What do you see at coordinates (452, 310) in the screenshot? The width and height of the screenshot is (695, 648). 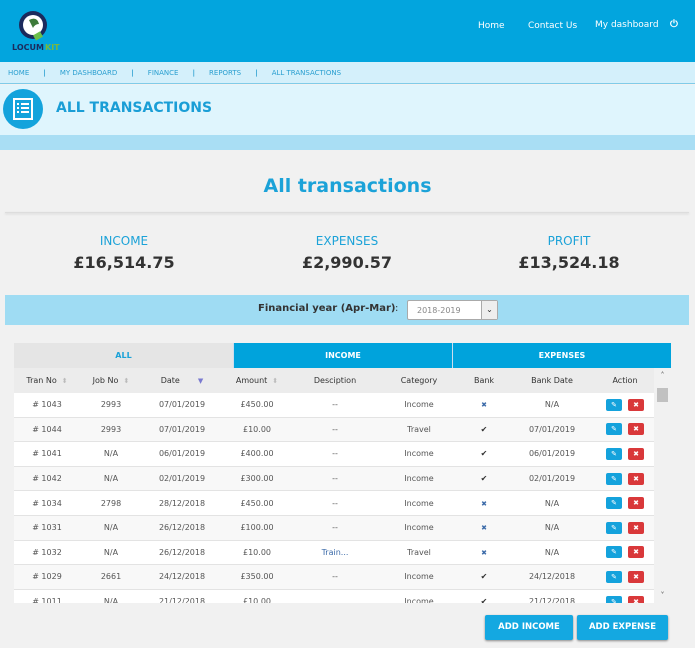 I see `financial-year-select: 2018-2019 ⌄` at bounding box center [452, 310].